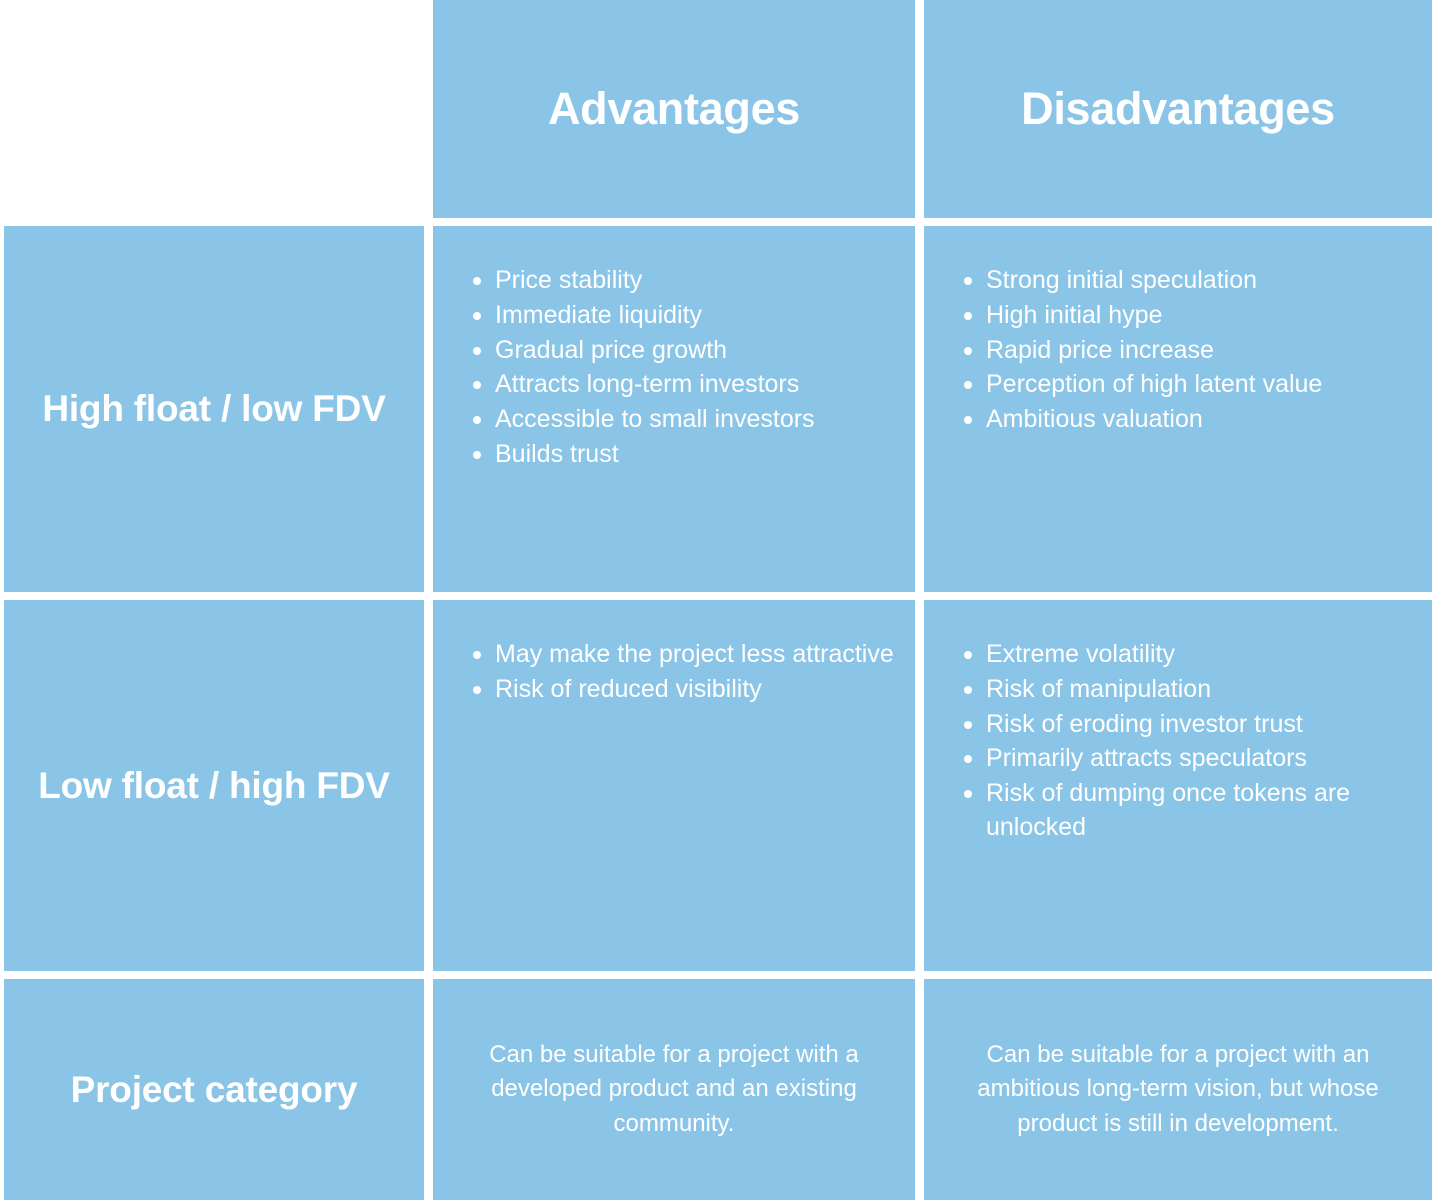 The height and width of the screenshot is (1200, 1436). What do you see at coordinates (1189, 281) in the screenshot?
I see `list-item: Strong initial speculation` at bounding box center [1189, 281].